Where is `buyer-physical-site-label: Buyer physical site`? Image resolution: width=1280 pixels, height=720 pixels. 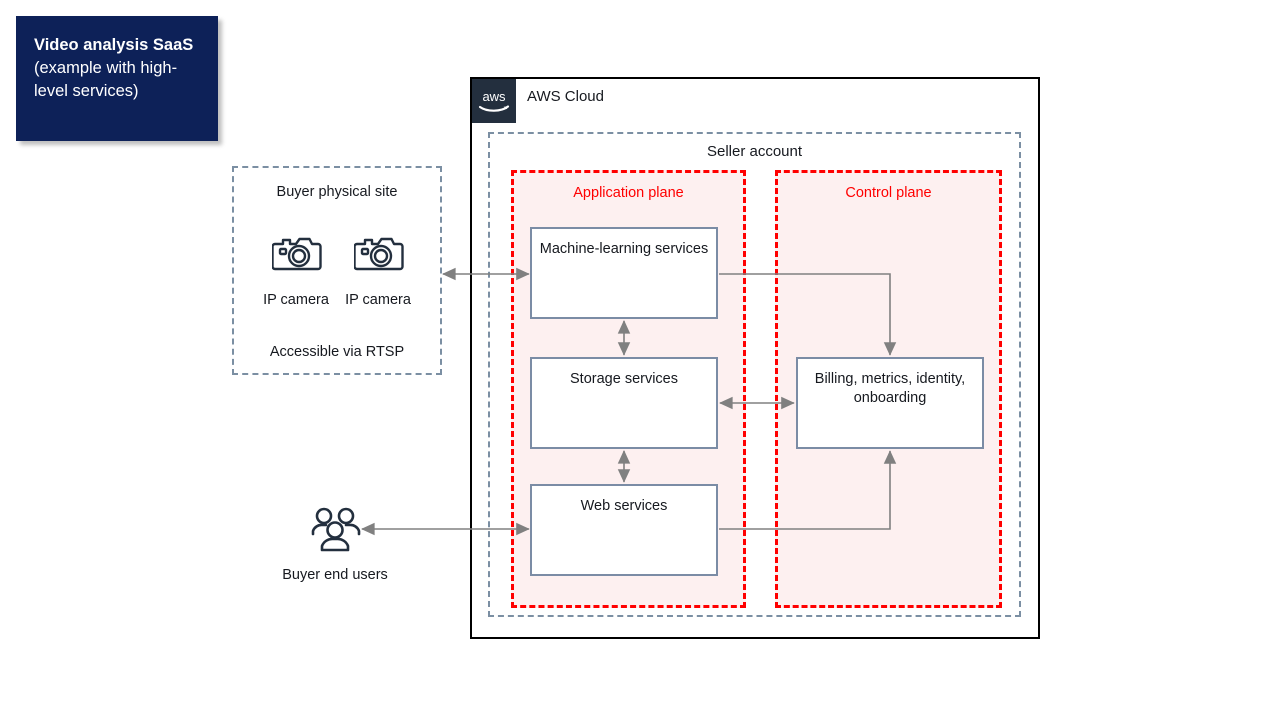
buyer-physical-site-label: Buyer physical site is located at coordinates (337, 192).